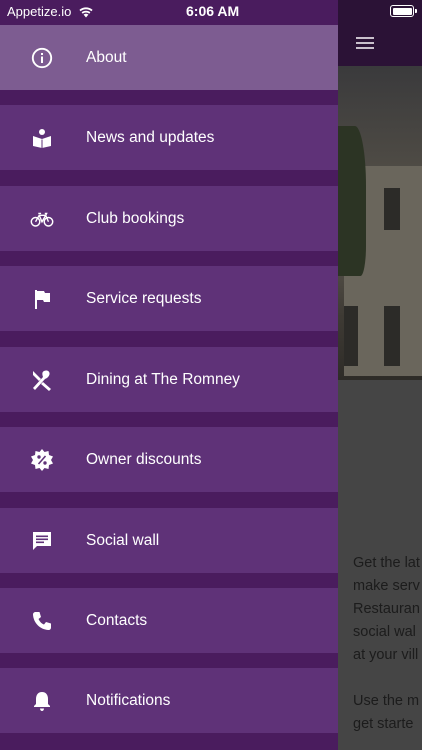  What do you see at coordinates (383, 724) in the screenshot?
I see `intro-line: get starte` at bounding box center [383, 724].